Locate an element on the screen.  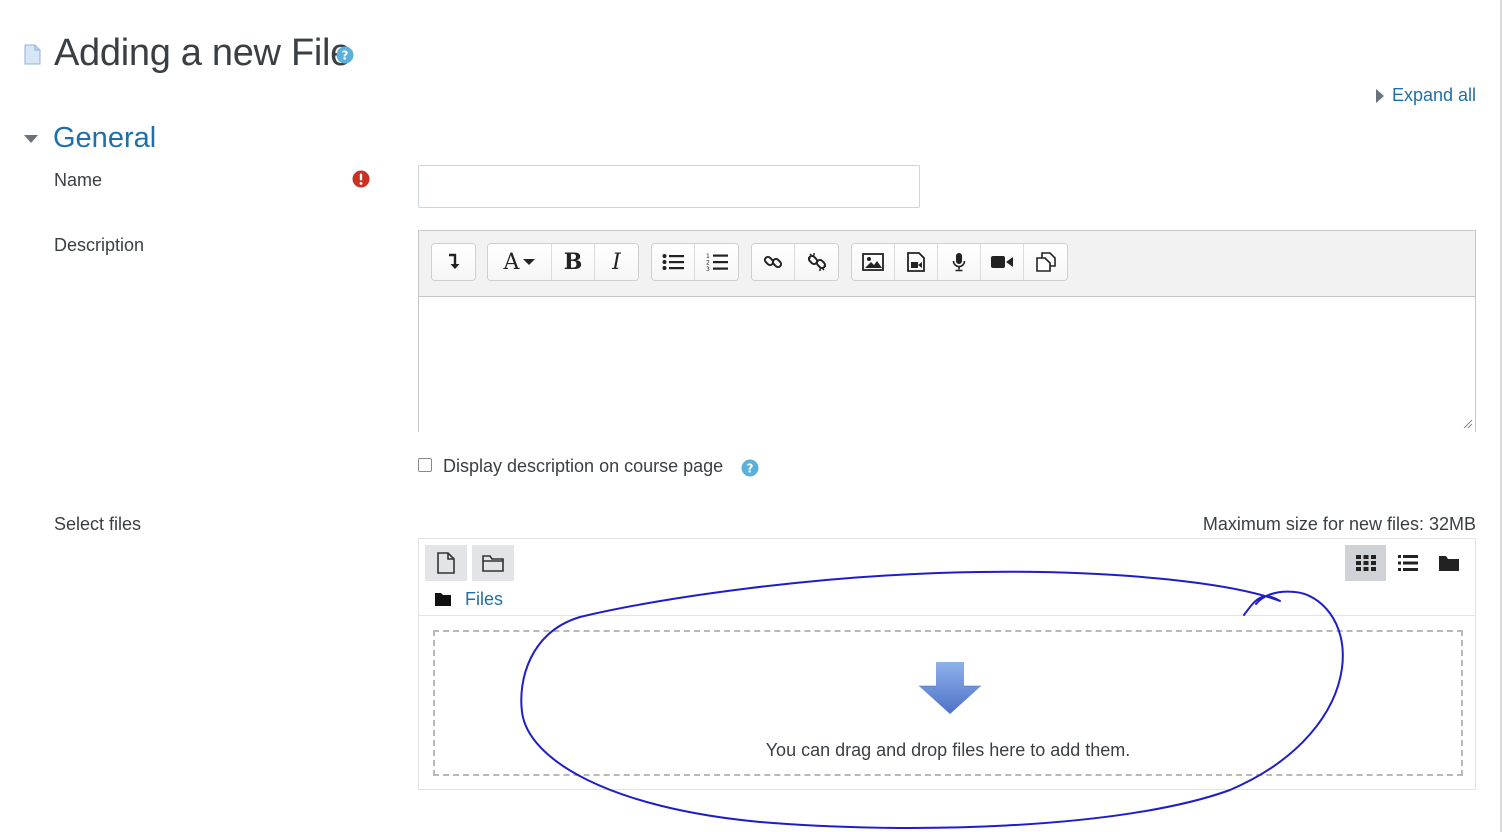
new-file-icon is located at coordinates (446, 563).